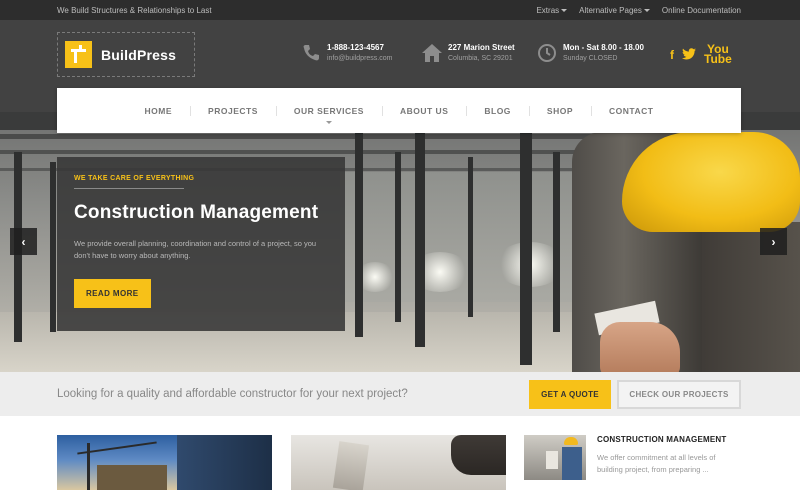  I want to click on home-icon, so click(432, 53).